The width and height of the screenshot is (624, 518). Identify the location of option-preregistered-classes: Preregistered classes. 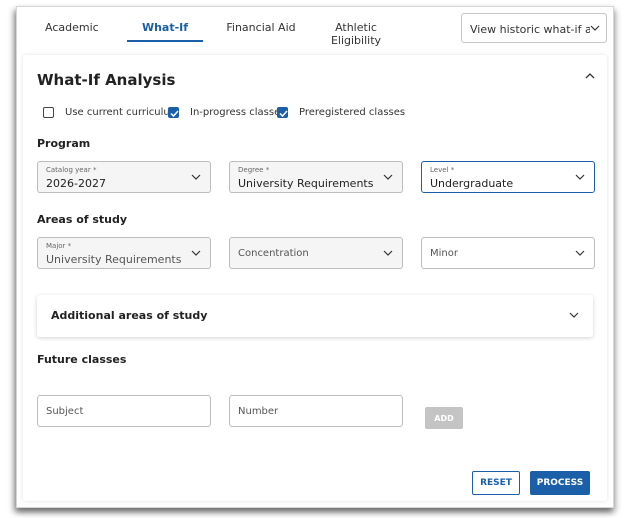
(342, 114).